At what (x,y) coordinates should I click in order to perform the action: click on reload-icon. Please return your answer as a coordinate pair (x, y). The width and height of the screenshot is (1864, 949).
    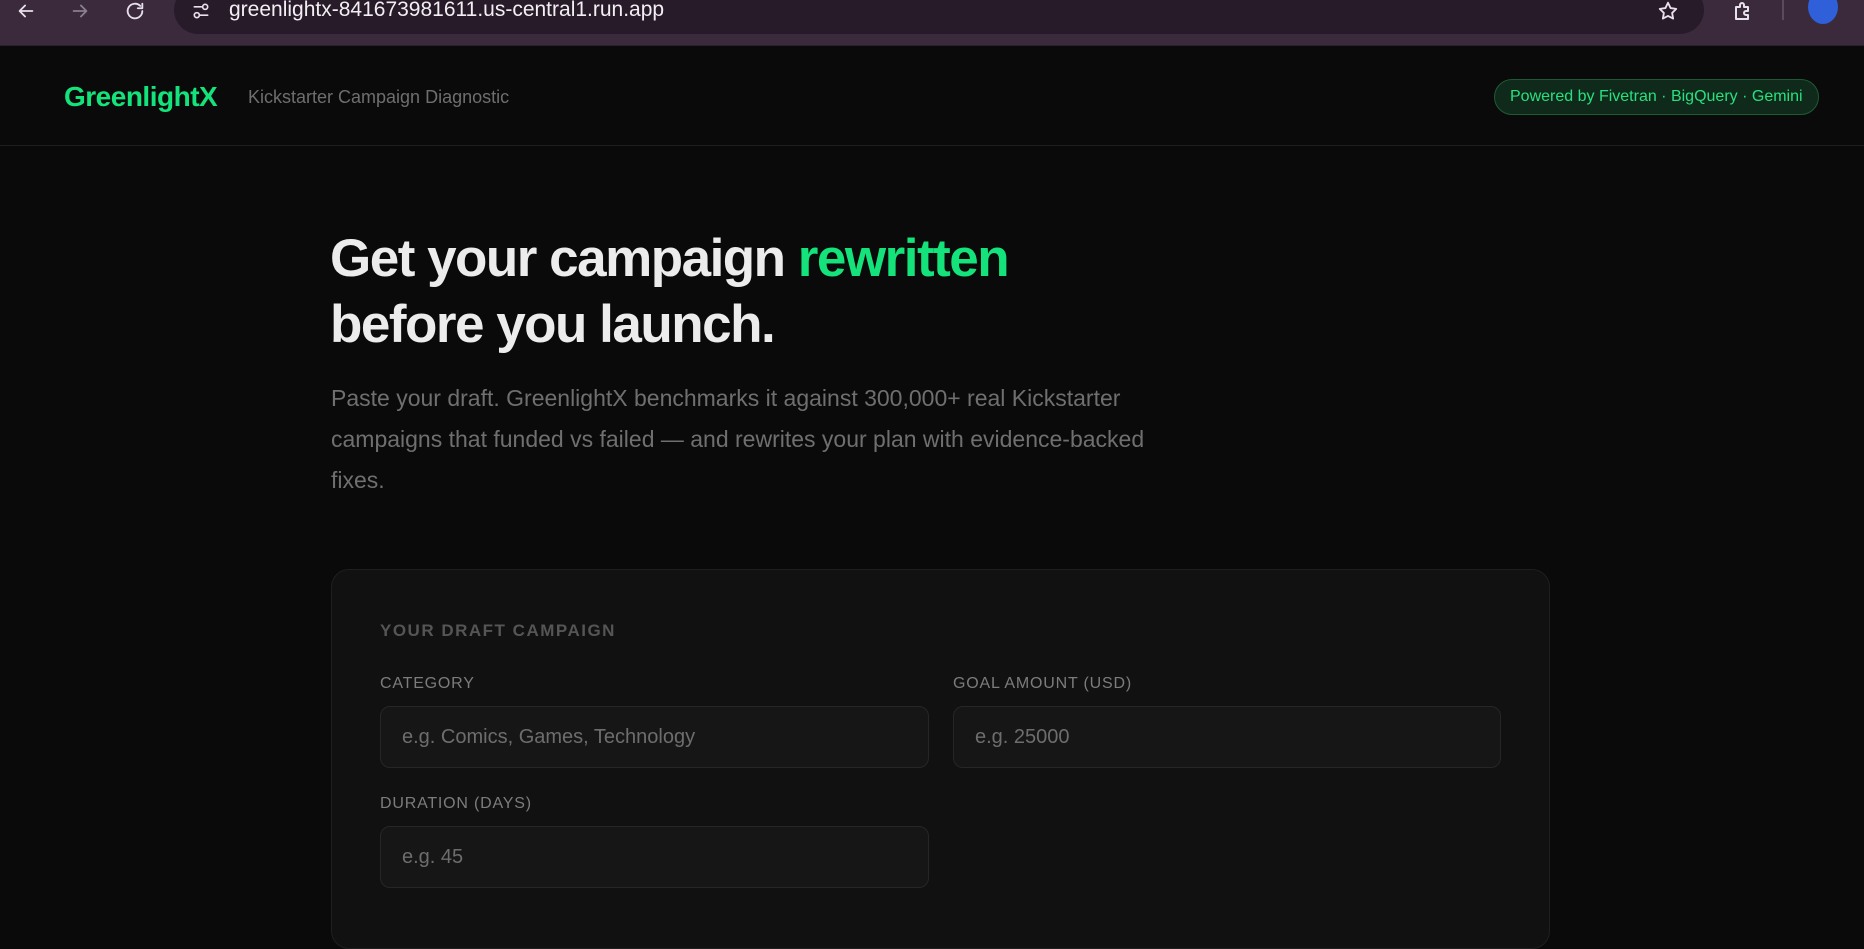
    Looking at the image, I should click on (135, 11).